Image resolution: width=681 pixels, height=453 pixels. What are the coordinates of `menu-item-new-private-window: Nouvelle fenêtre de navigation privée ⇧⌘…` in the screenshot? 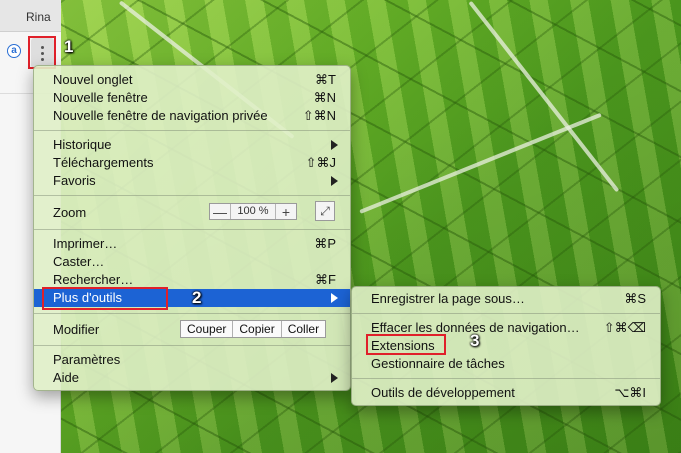 It's located at (192, 116).